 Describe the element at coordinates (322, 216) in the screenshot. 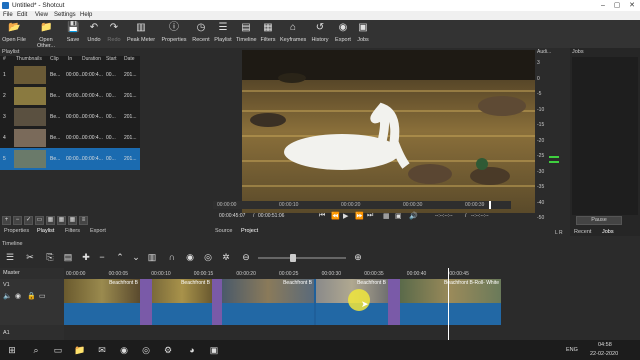

I see `skip-previous-icon: ⏮` at that location.